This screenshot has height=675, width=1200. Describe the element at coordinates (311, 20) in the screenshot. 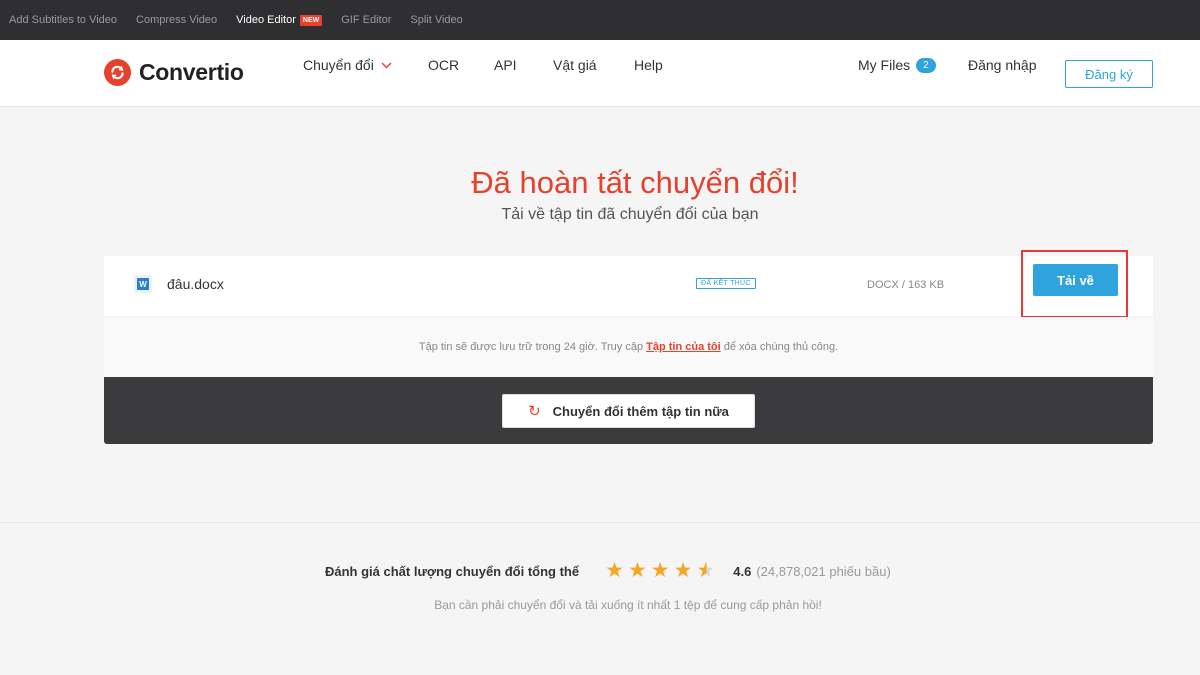

I see `new-badge: NEW` at that location.